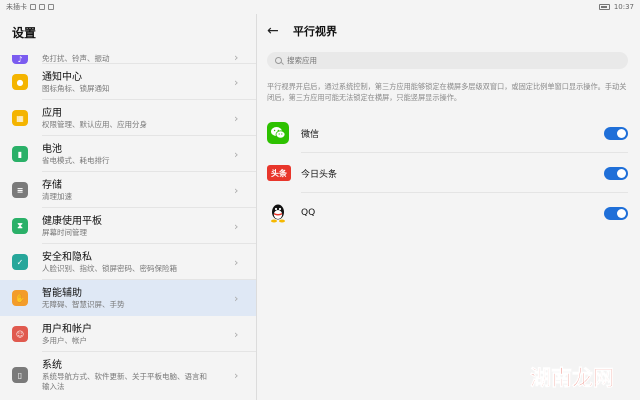 The width and height of the screenshot is (640, 400). I want to click on settings-item-label: 健康使用平板, so click(72, 221).